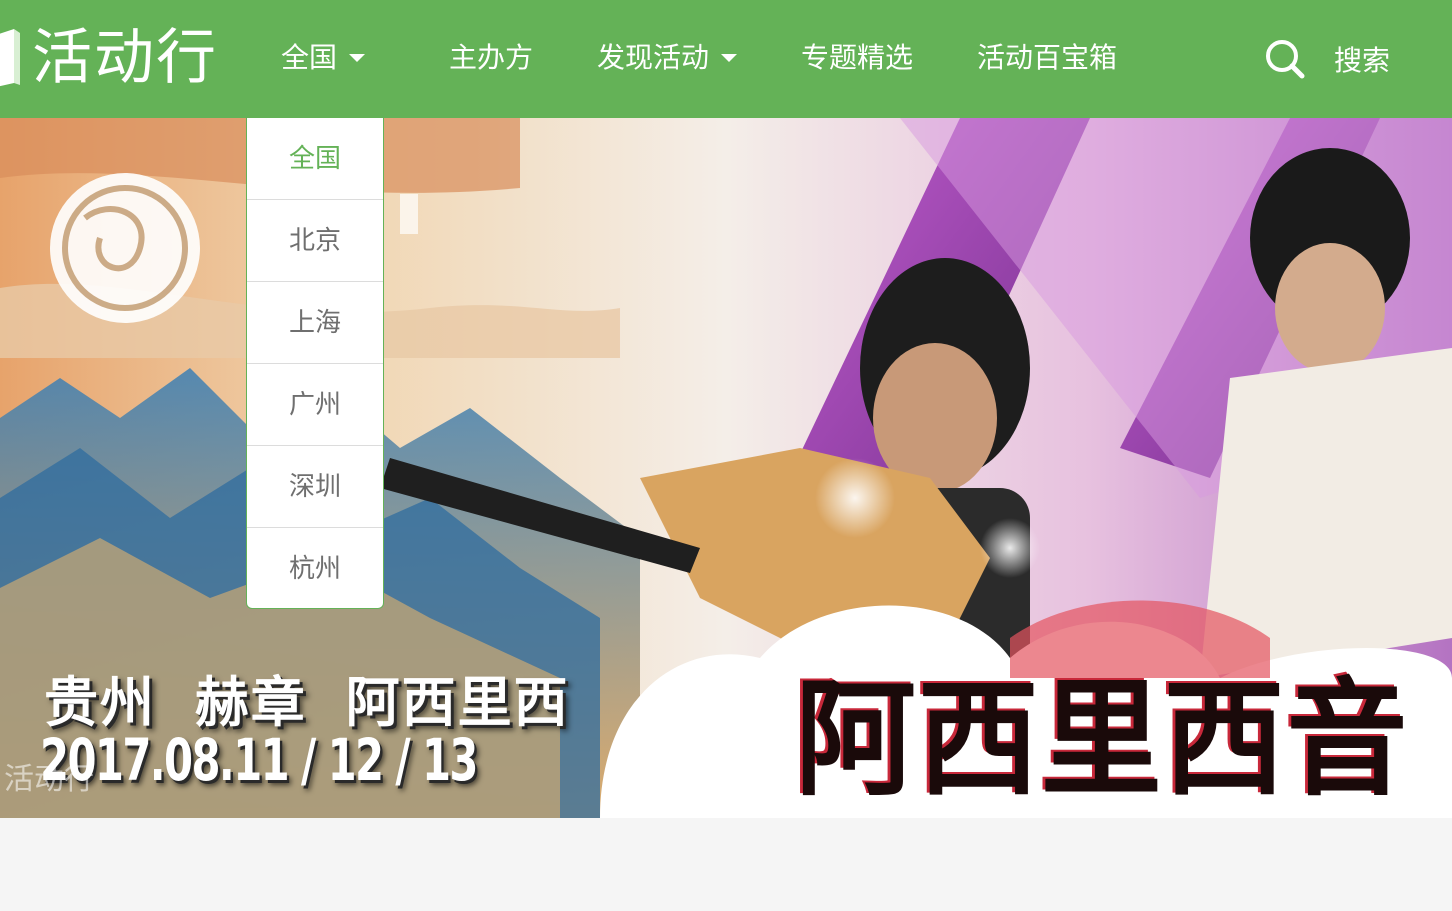  What do you see at coordinates (259, 760) in the screenshot?
I see `banner-date-text: 2017.08.11 / 12 / 13` at bounding box center [259, 760].